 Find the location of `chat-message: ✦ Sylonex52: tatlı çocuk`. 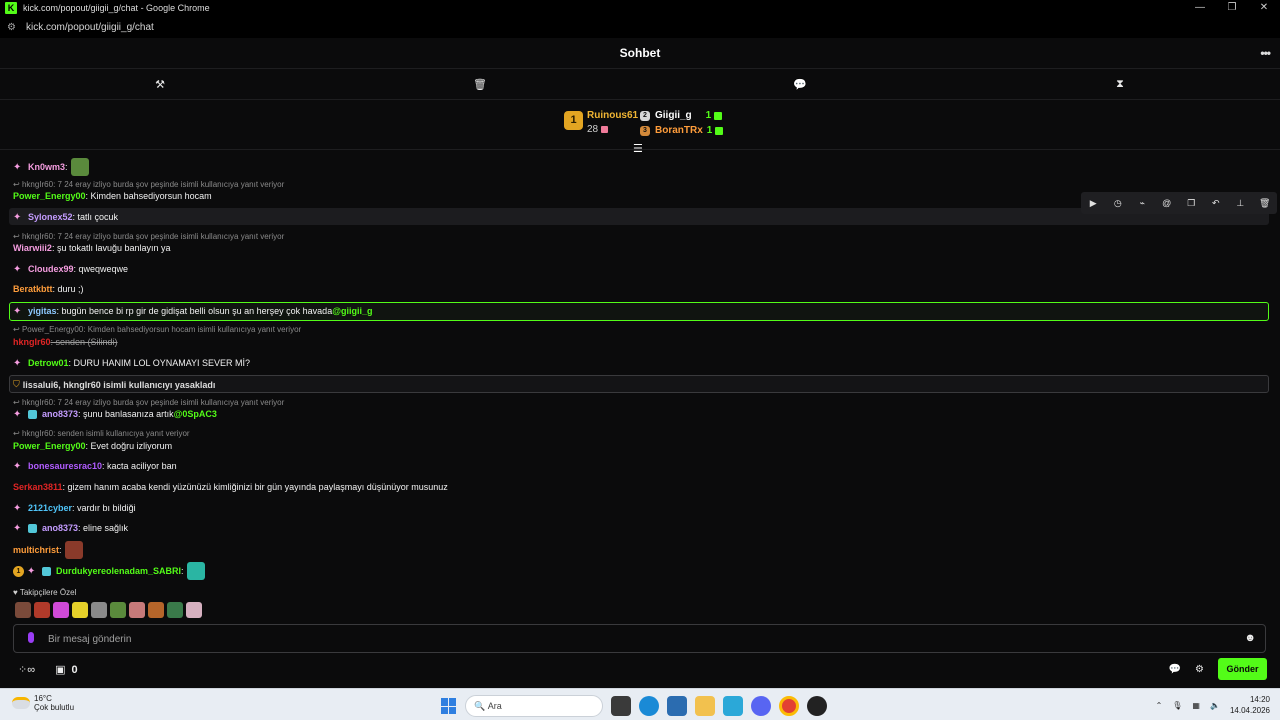

chat-message: ✦ Sylonex52: tatlı çocuk is located at coordinates (65, 217).